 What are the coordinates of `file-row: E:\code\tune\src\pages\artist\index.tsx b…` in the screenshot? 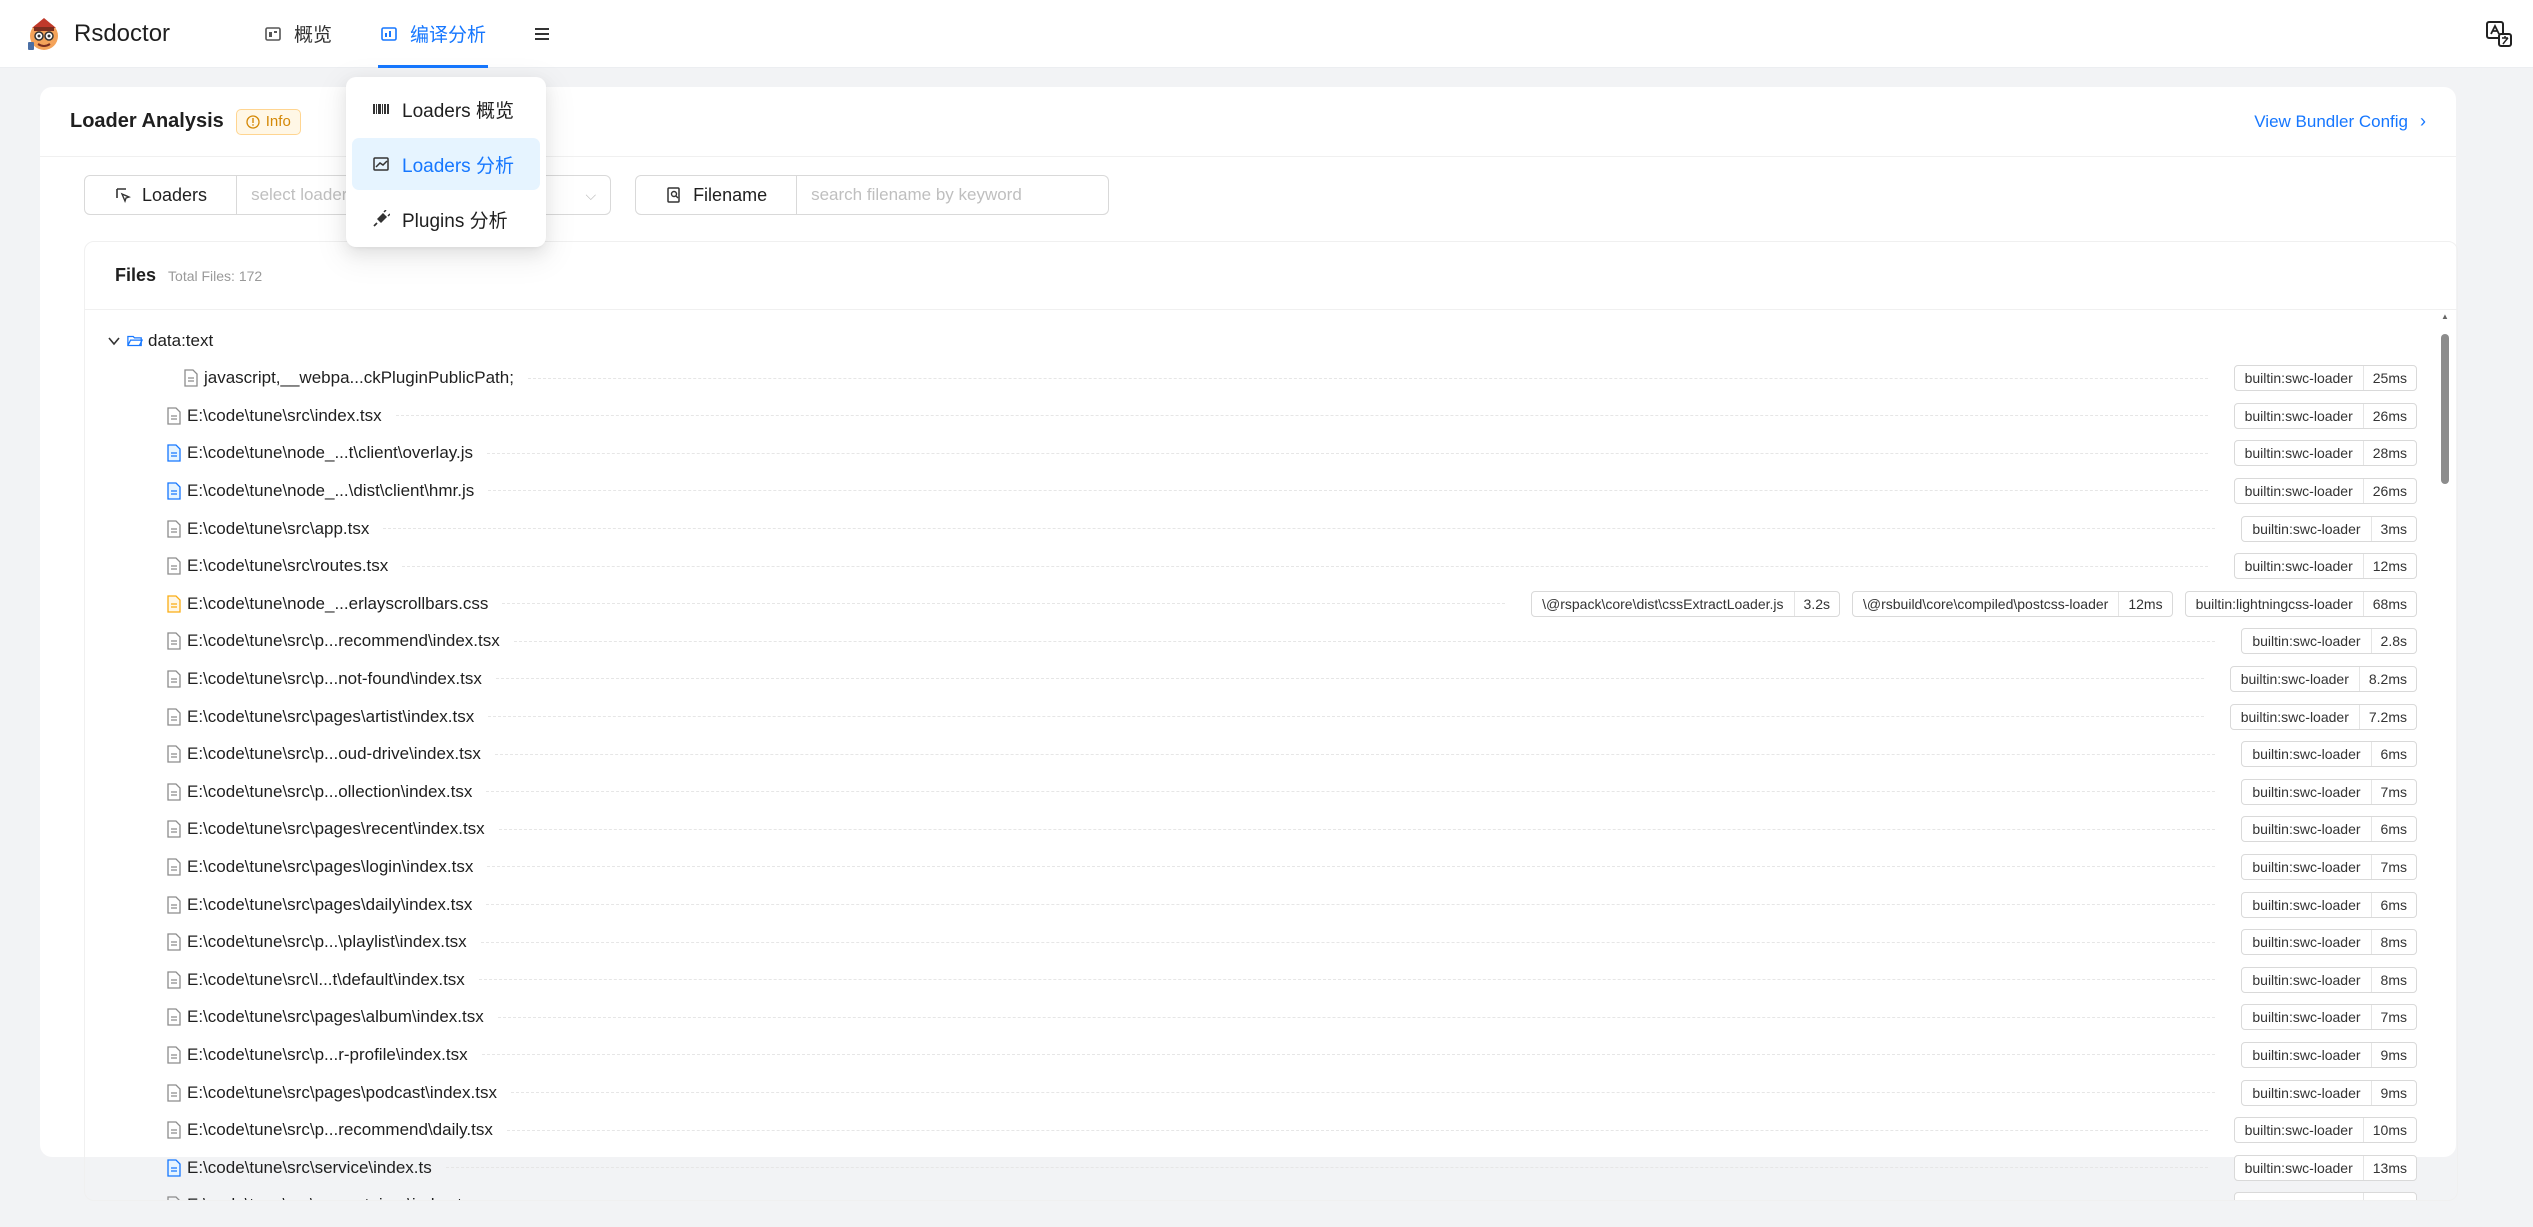 It's located at (1271, 716).